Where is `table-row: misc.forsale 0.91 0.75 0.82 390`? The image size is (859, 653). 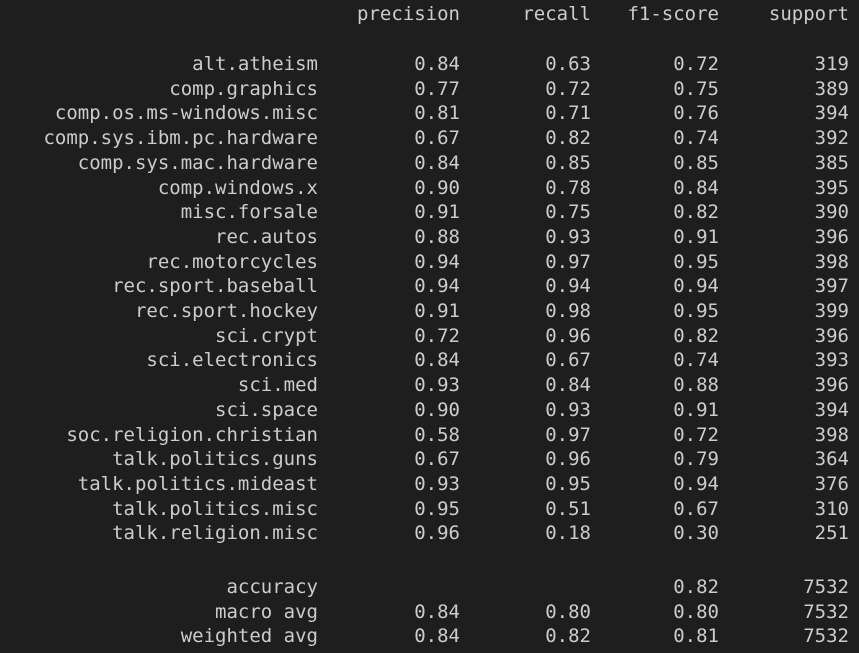 table-row: misc.forsale 0.91 0.75 0.82 390 is located at coordinates (429, 212).